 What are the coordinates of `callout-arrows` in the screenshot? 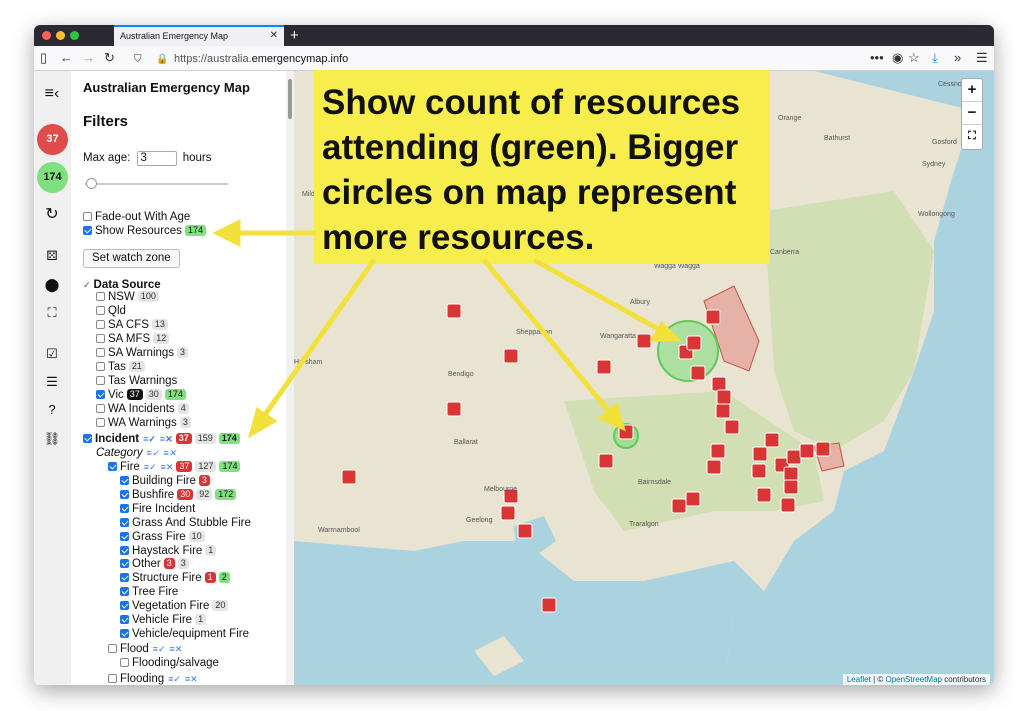 It's located at (447, 328).